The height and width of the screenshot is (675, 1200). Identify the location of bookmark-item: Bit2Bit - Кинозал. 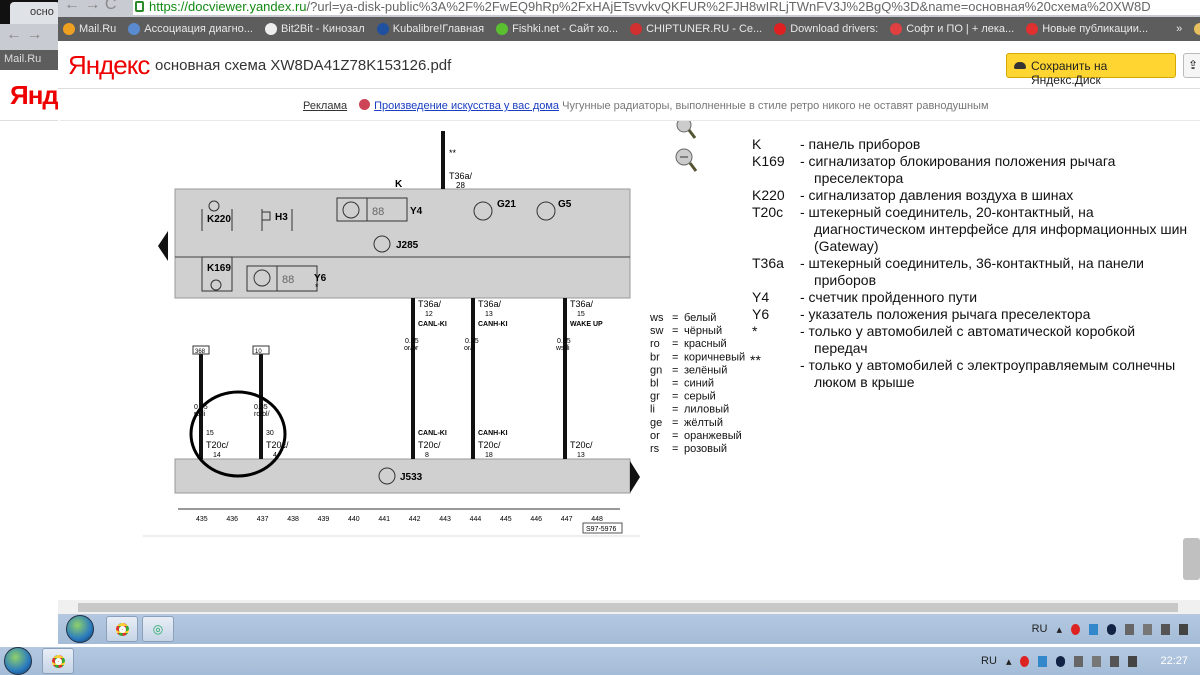
(314, 29).